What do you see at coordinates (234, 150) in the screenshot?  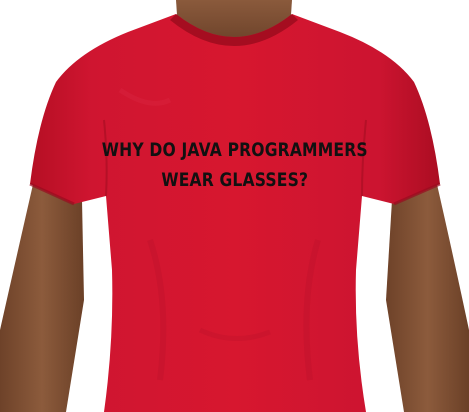 I see `shirt-print-line-1: WHY DO JAVA PROGRAMMERS` at bounding box center [234, 150].